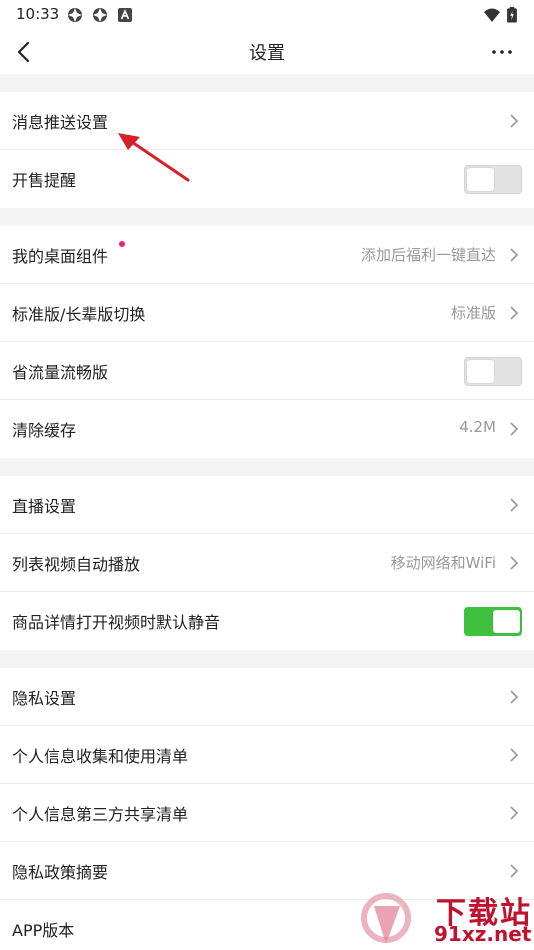  Describe the element at coordinates (60, 372) in the screenshot. I see `data-saver-label: 省流量流畅版` at that location.